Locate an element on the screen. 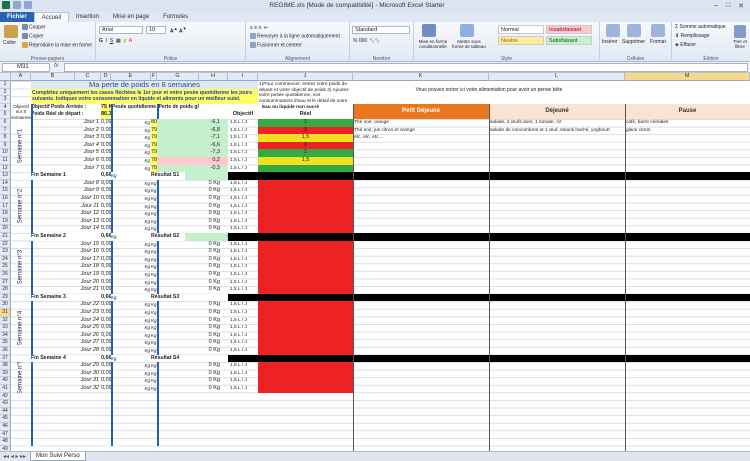 This screenshot has width=750, height=461. conditional-format-button: Mise en forme conditionnelle is located at coordinates (433, 44).